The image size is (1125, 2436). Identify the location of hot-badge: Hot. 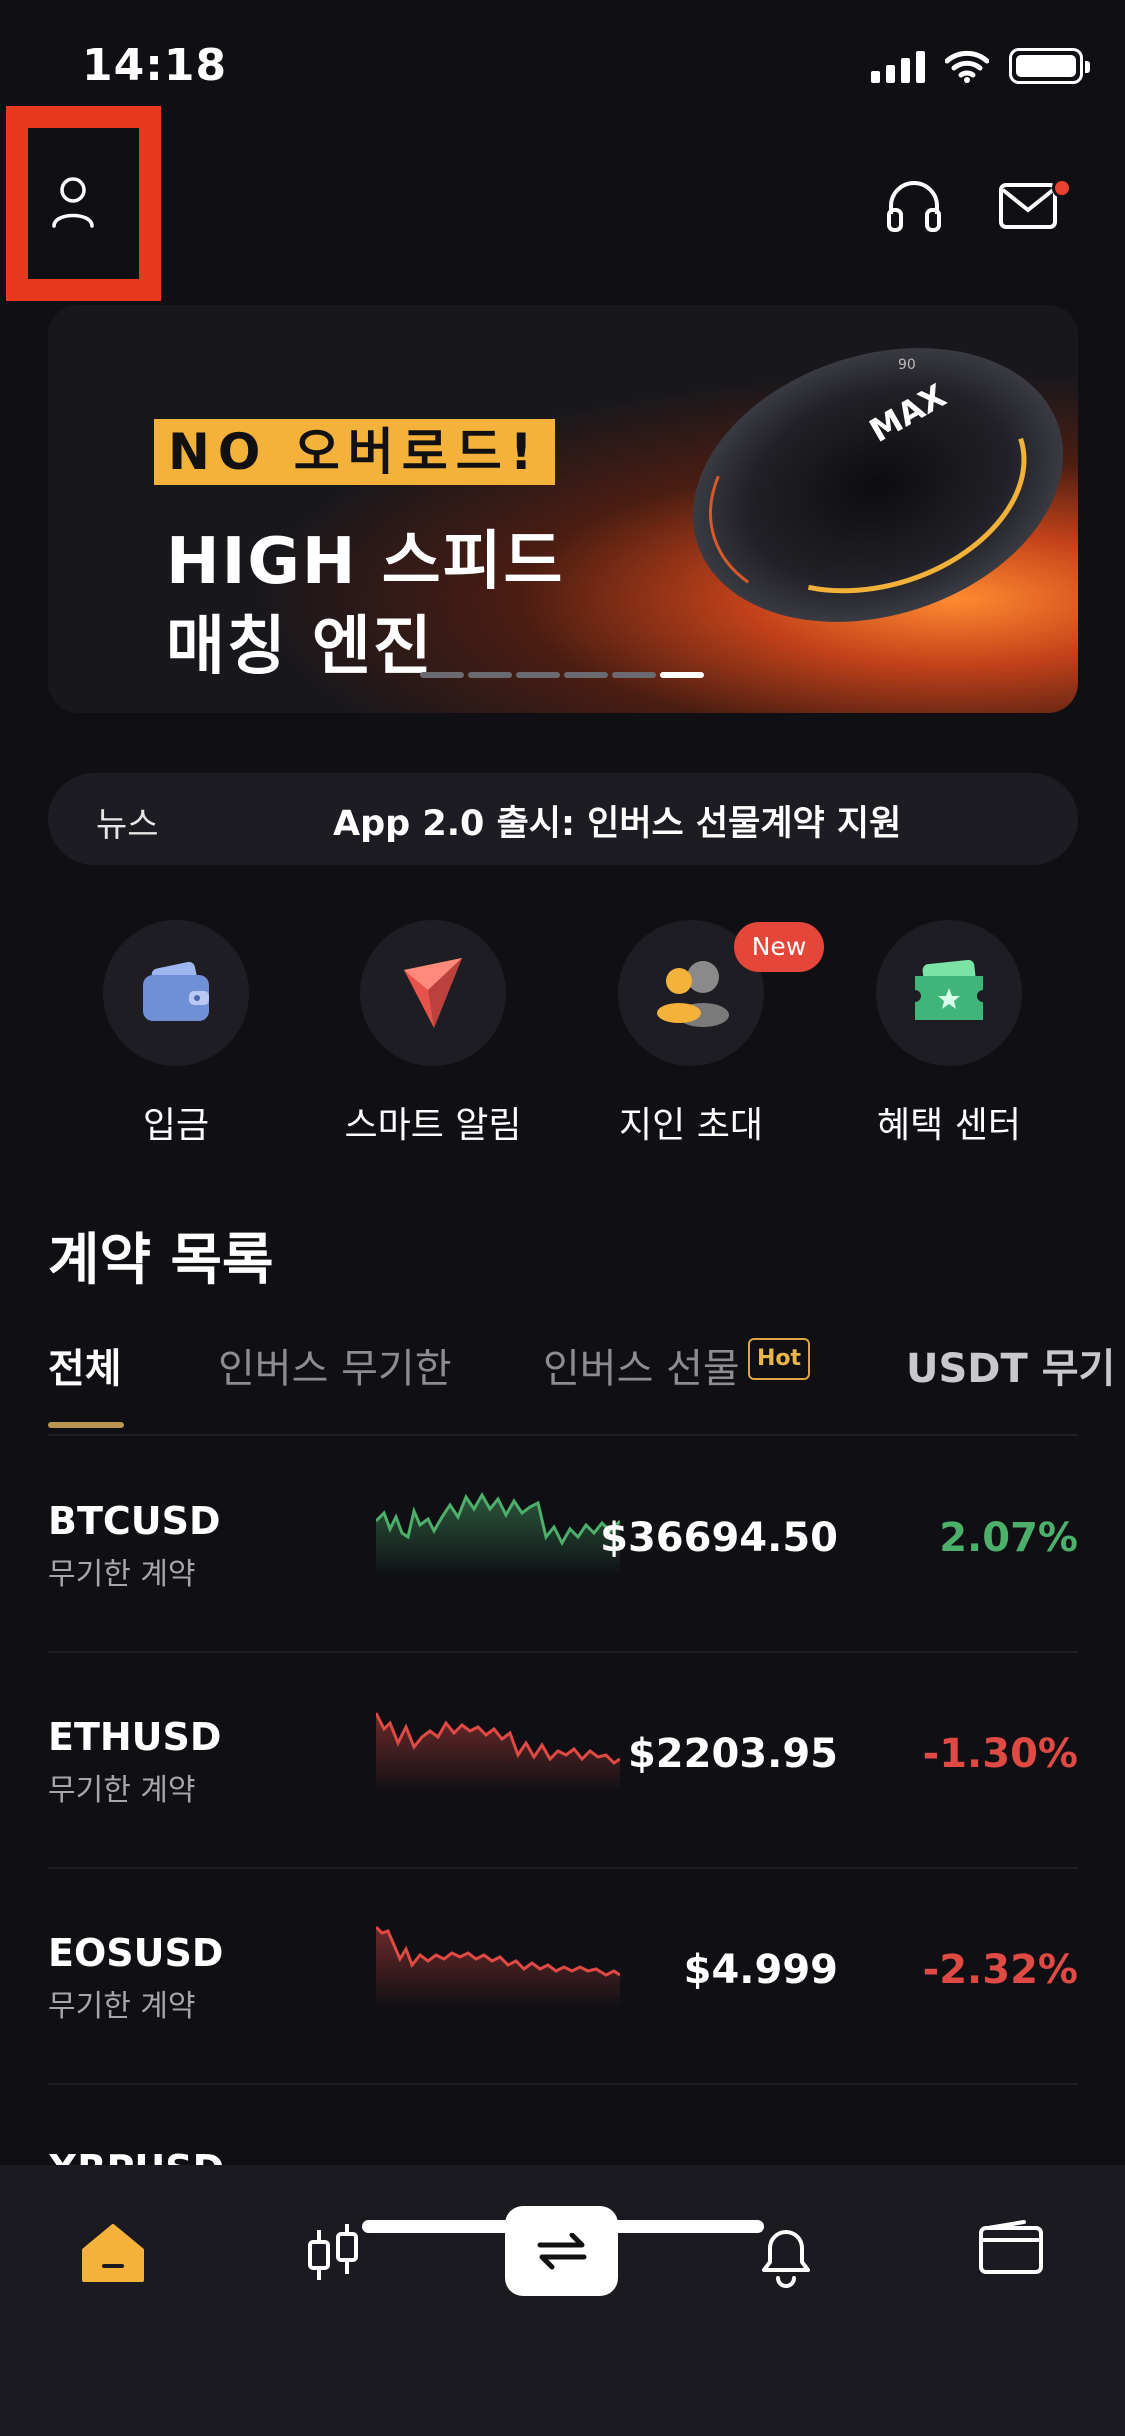
(779, 1359).